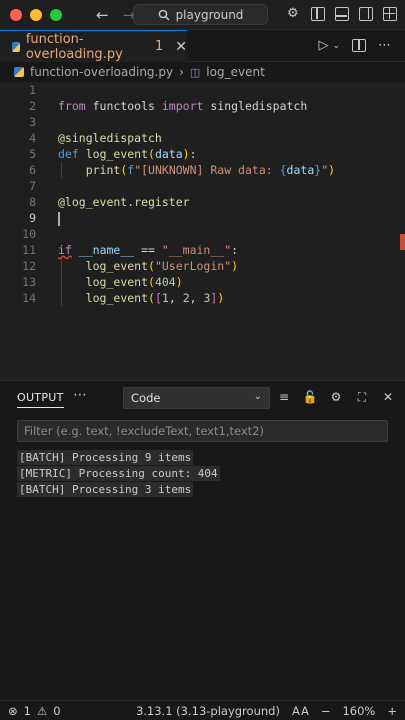 Image resolution: width=405 pixels, height=720 pixels. I want to click on split-editor-icon, so click(359, 45).